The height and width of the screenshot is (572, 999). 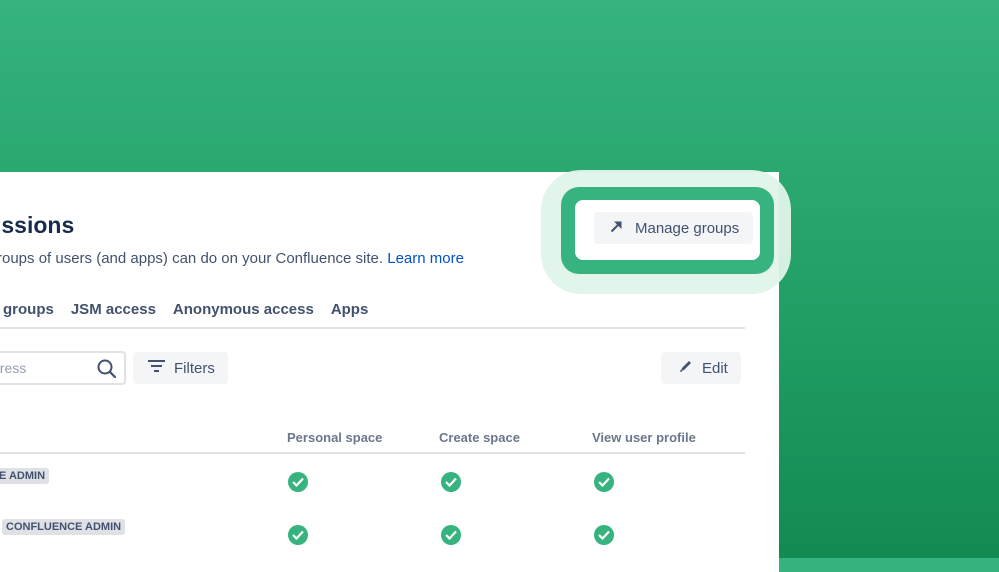 What do you see at coordinates (107, 371) in the screenshot?
I see `search-icon` at bounding box center [107, 371].